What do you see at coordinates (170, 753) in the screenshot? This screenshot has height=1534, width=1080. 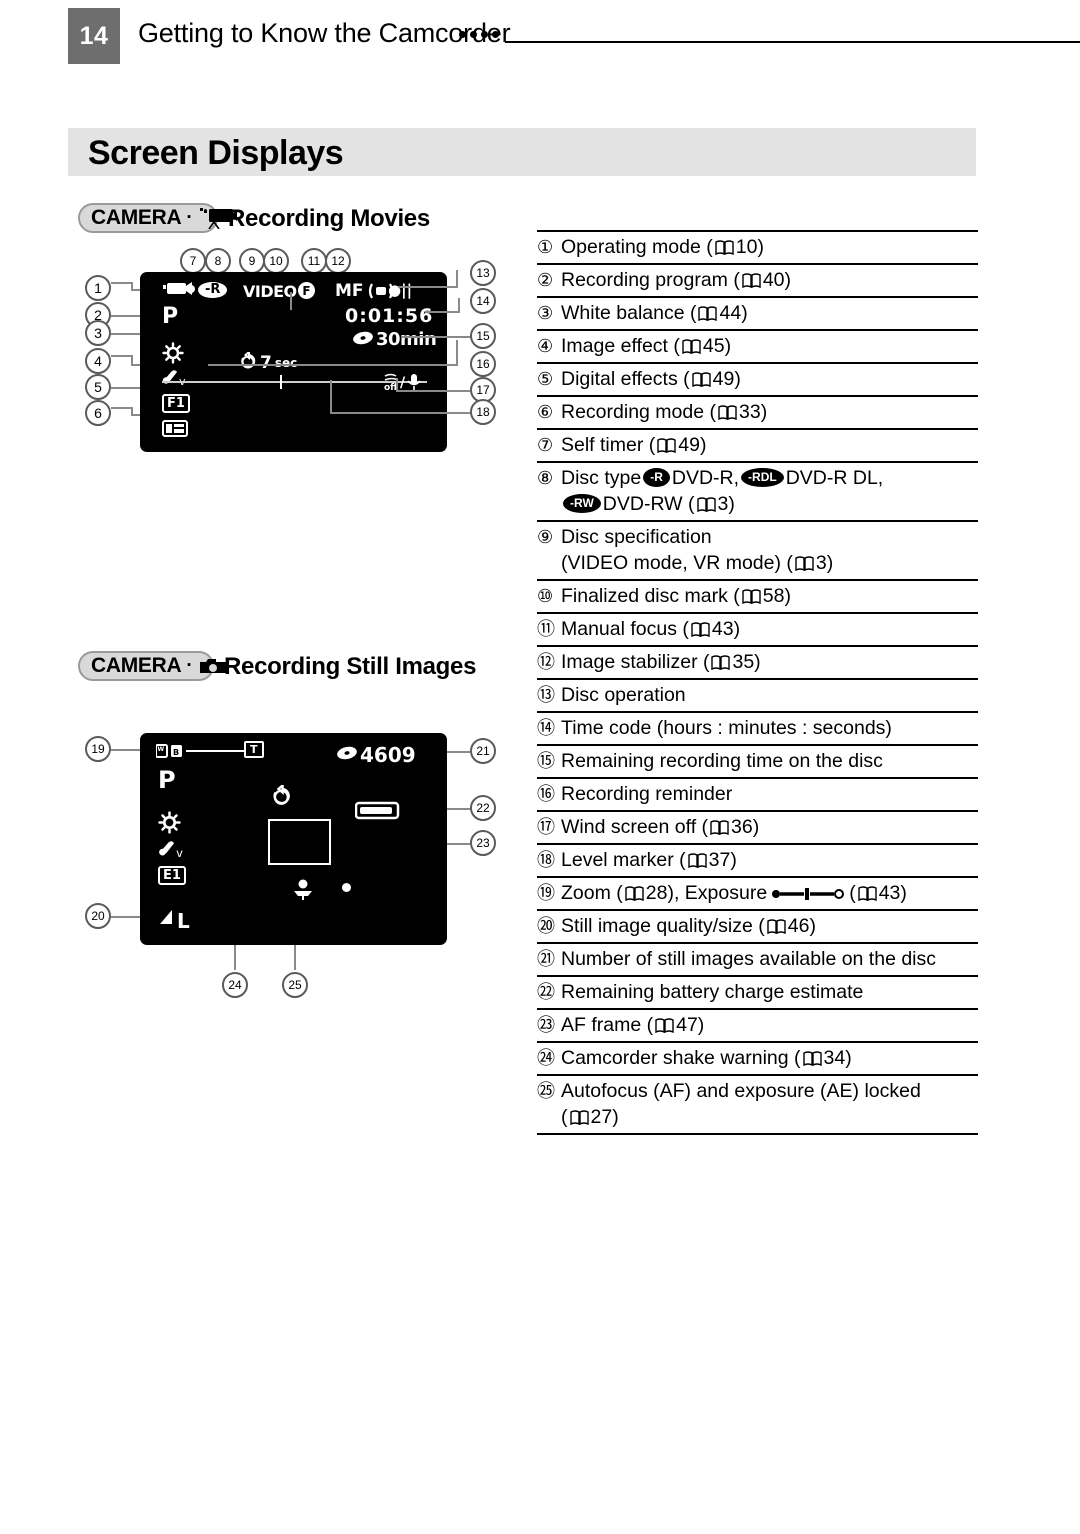 I see `zoom-bar-icon: W B` at bounding box center [170, 753].